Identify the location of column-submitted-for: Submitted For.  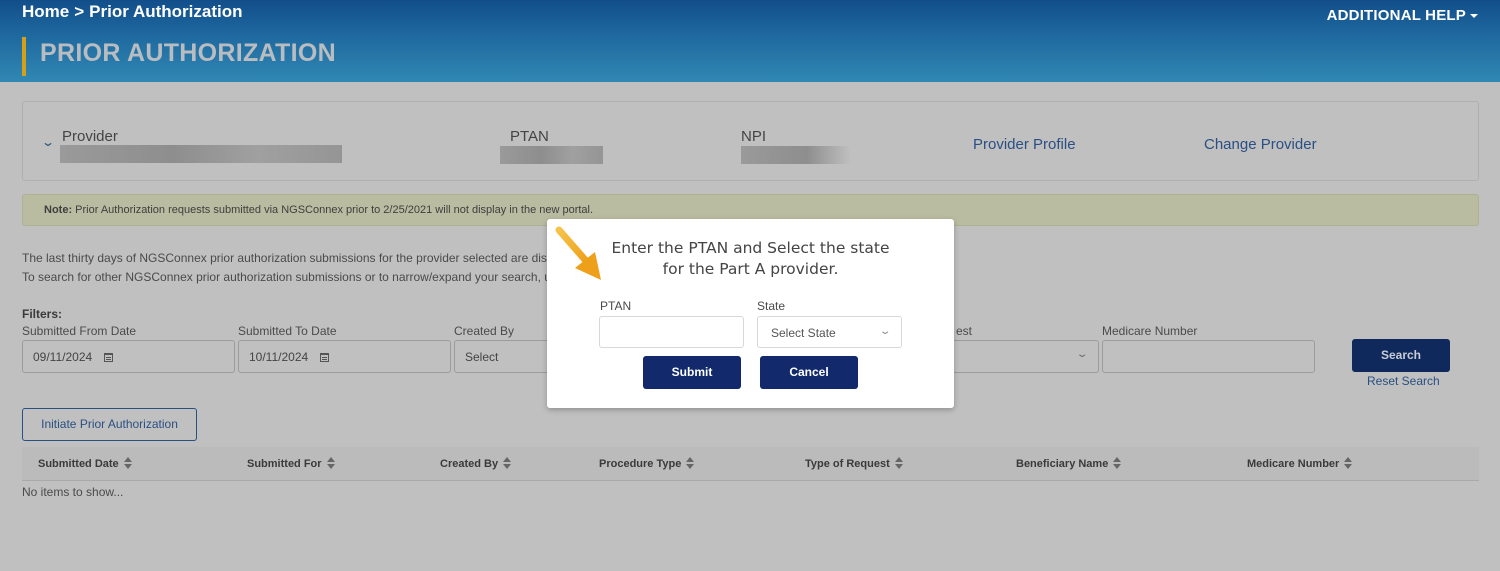
(291, 463).